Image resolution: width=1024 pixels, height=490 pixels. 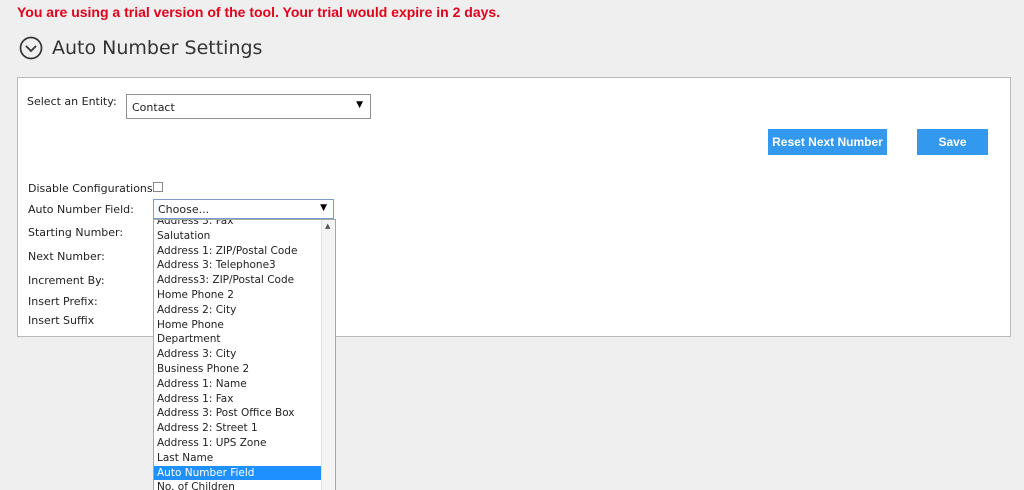 I want to click on dropdown-option: Home Phone, so click(x=237, y=325).